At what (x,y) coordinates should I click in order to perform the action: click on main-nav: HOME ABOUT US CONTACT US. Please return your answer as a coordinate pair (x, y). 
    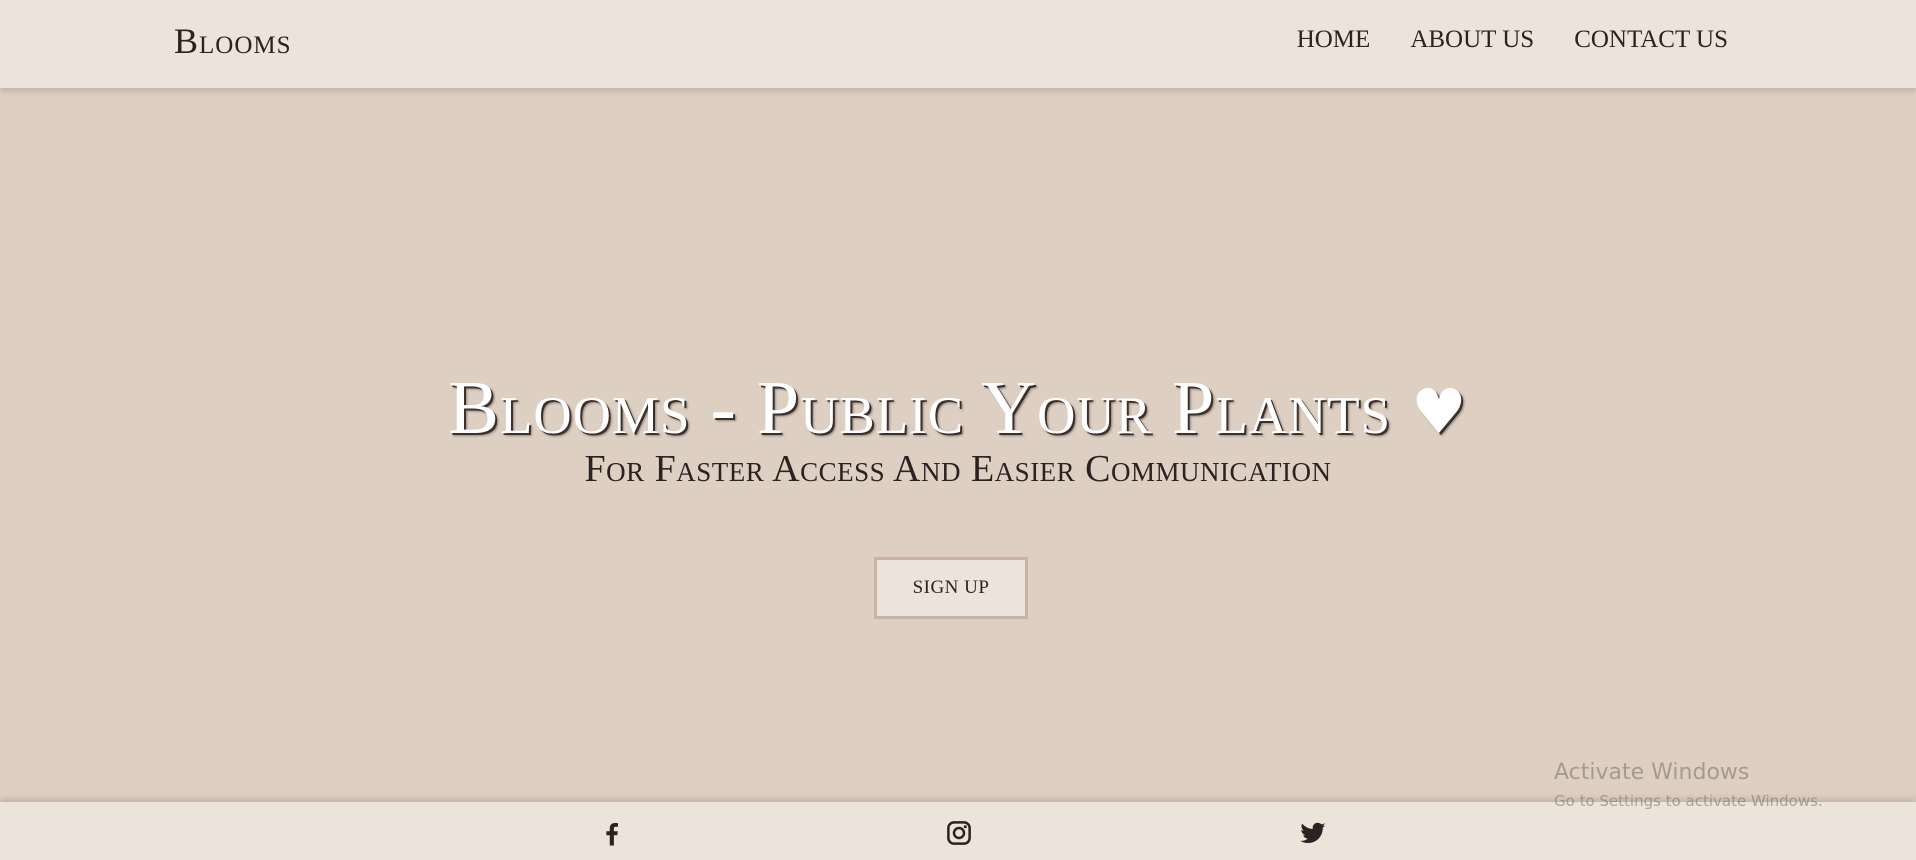
    Looking at the image, I should click on (1512, 40).